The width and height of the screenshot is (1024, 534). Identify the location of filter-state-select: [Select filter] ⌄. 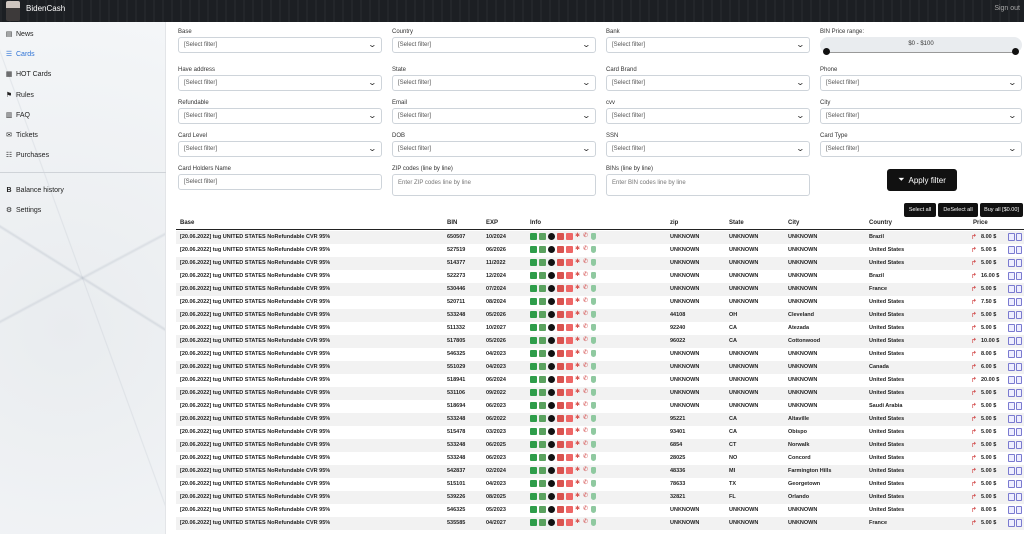
(494, 83).